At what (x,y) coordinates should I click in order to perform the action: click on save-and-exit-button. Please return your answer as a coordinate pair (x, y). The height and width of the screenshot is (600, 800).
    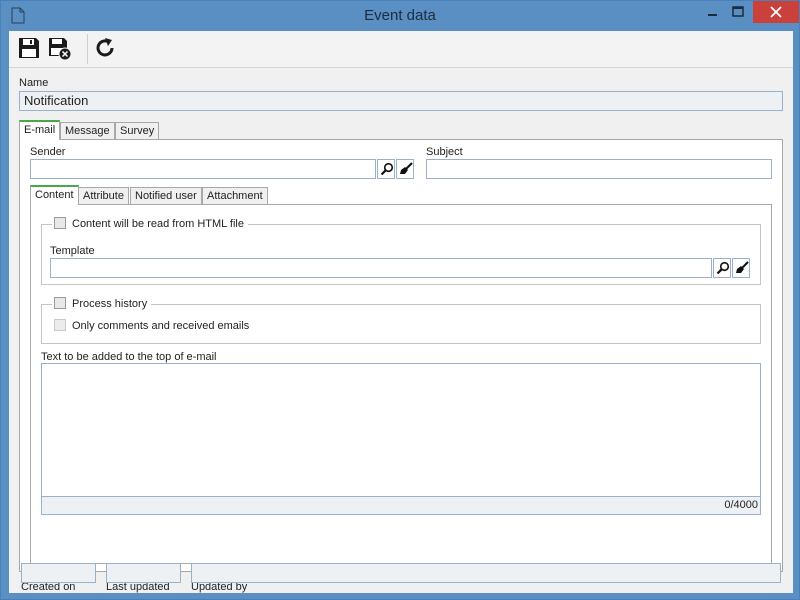
    Looking at the image, I should click on (60, 49).